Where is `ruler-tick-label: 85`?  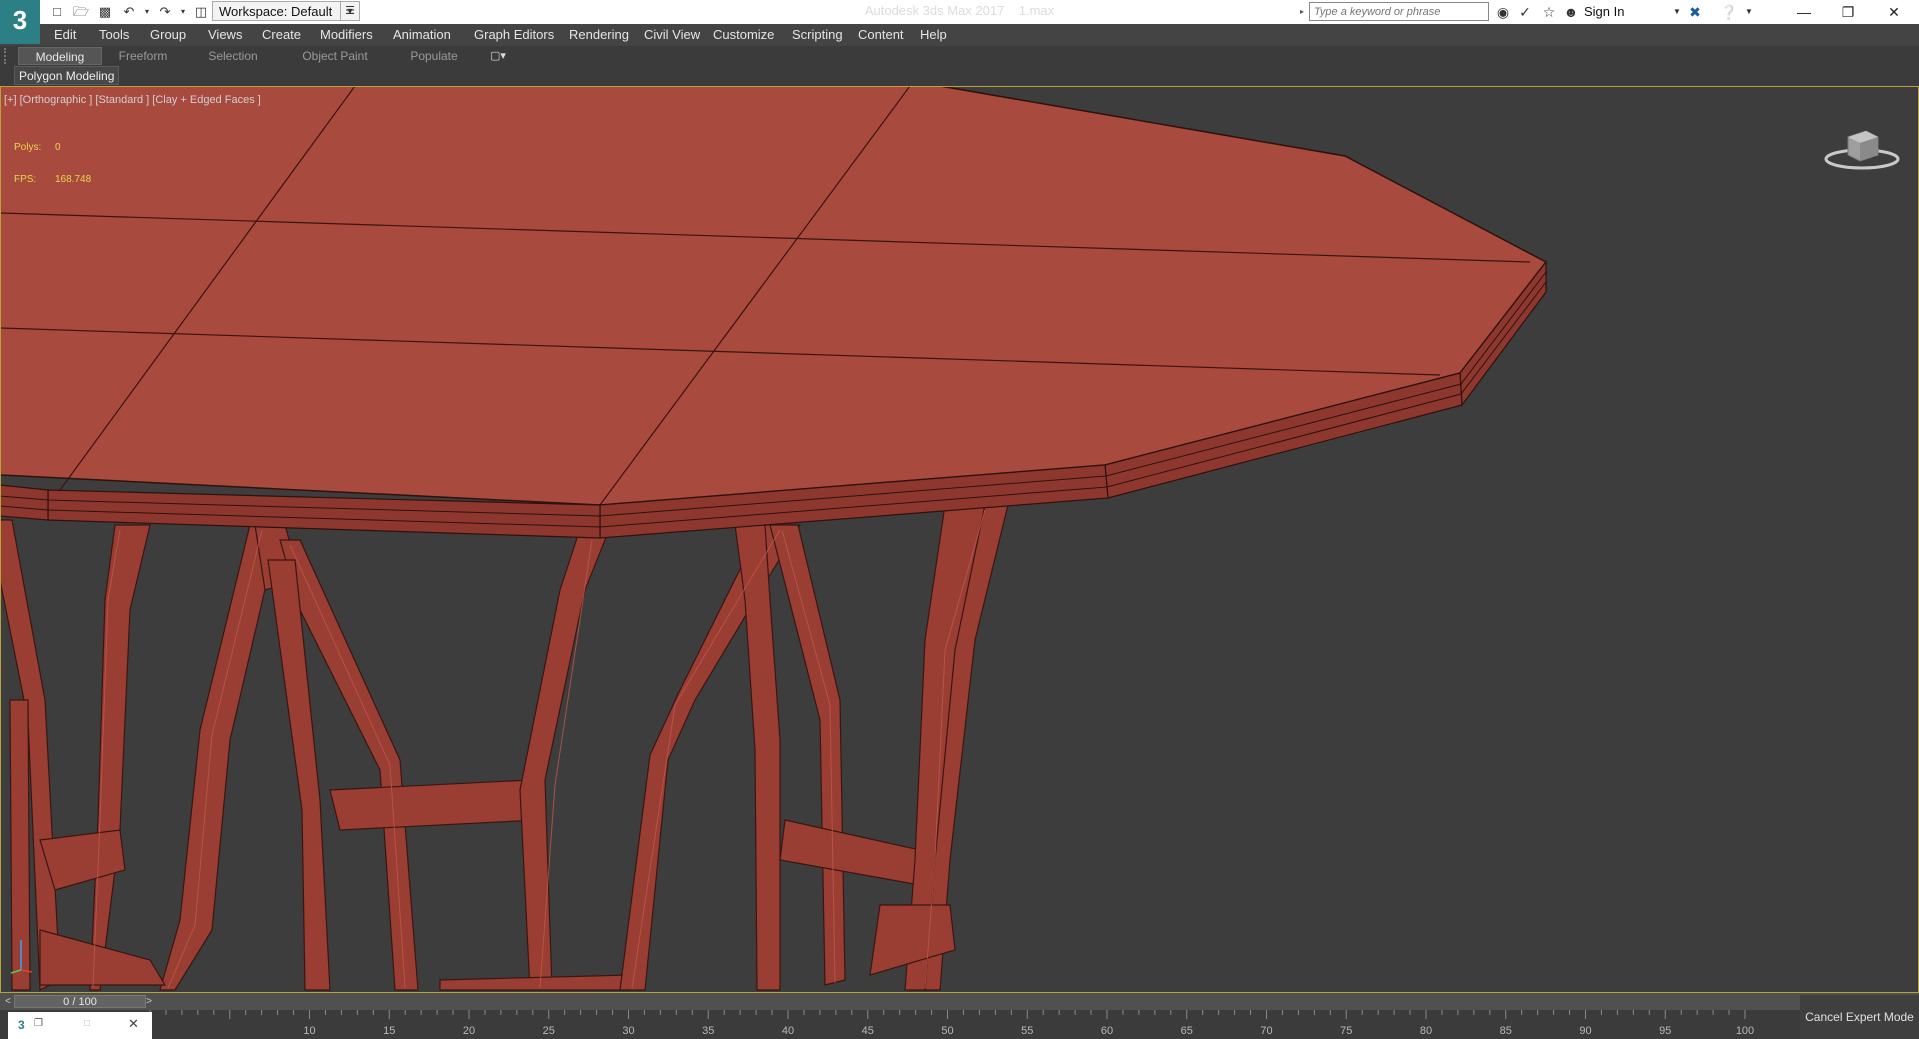
ruler-tick-label: 85 is located at coordinates (1505, 1031).